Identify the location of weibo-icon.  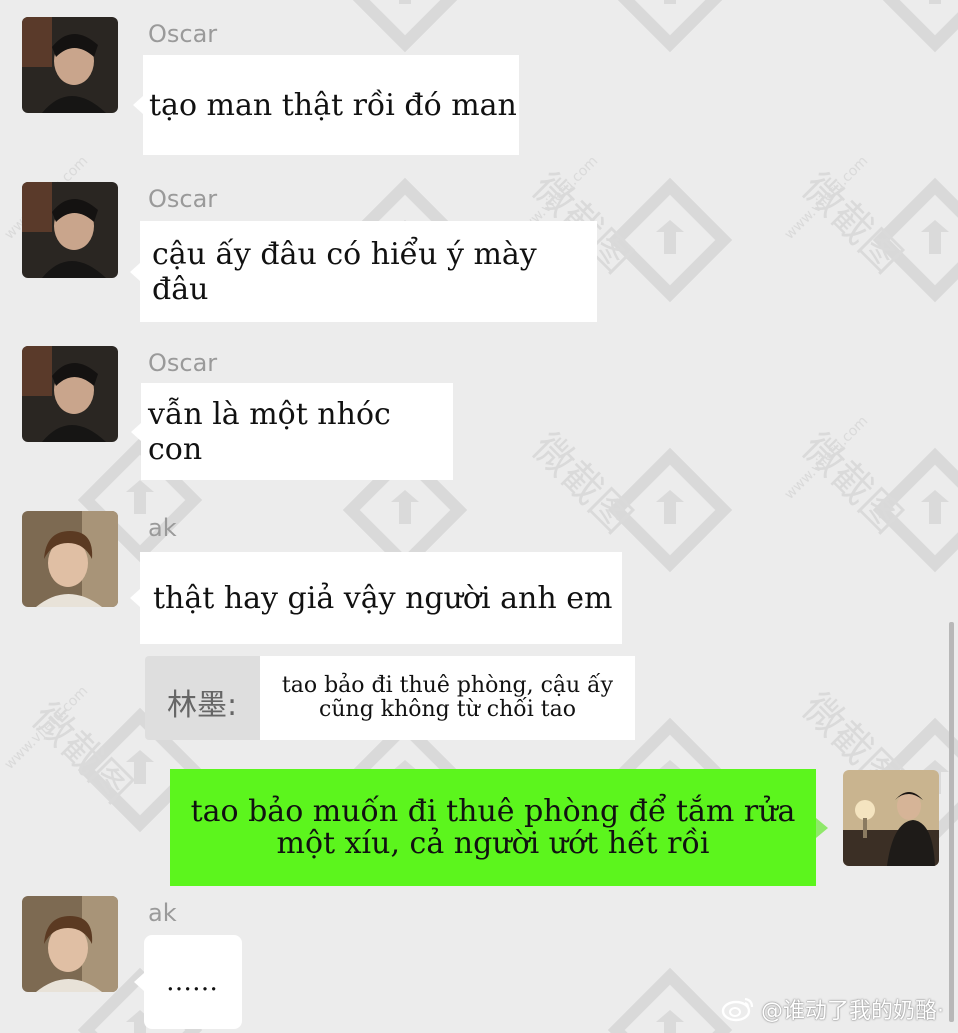
(737, 1009).